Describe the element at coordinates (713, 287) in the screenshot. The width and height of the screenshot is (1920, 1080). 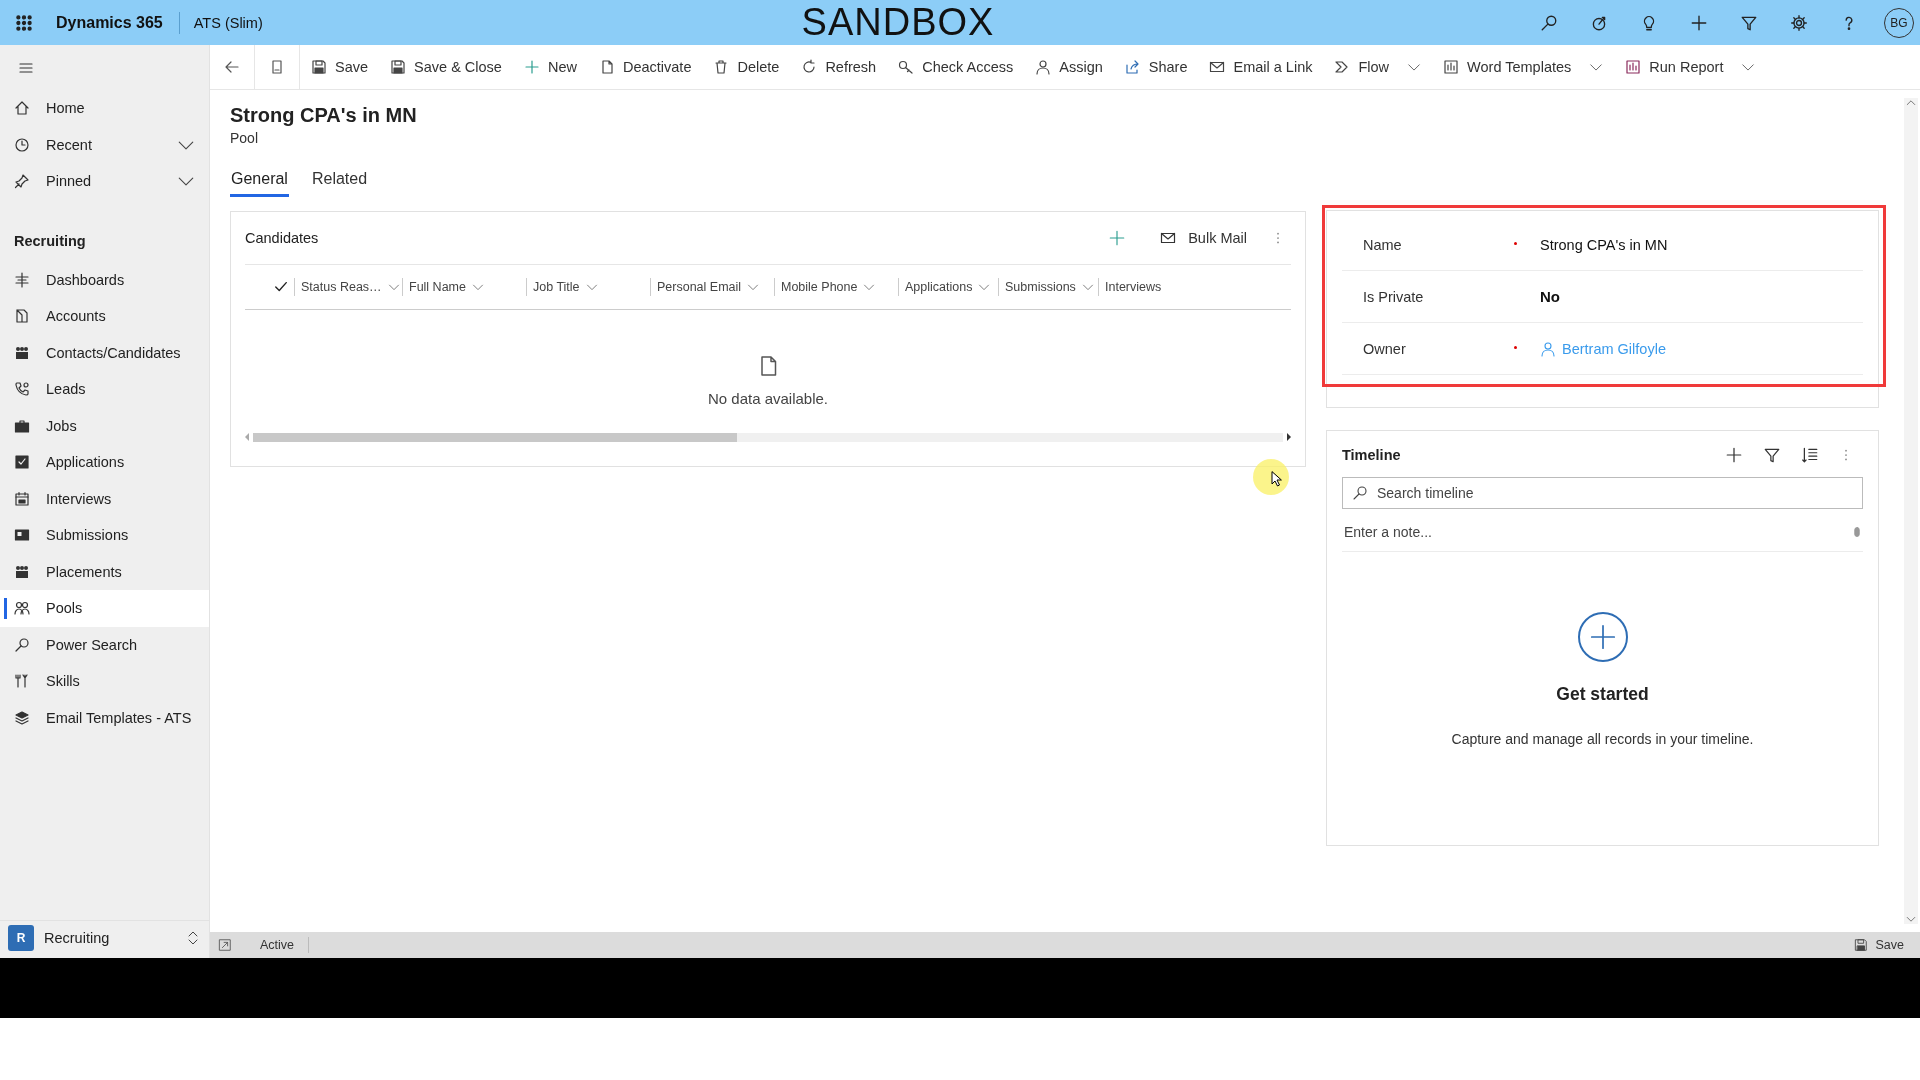
I see `column-header: Personal Email` at that location.